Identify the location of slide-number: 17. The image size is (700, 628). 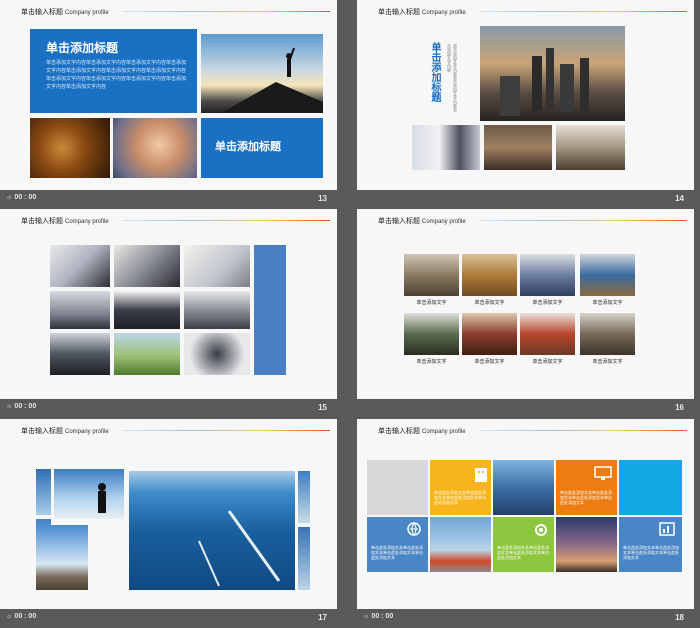
(322, 617).